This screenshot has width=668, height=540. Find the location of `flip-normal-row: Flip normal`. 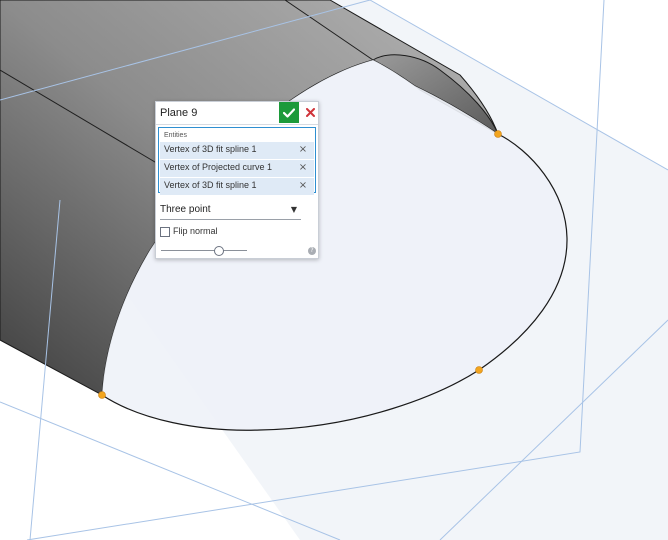

flip-normal-row: Flip normal is located at coordinates (215, 233).